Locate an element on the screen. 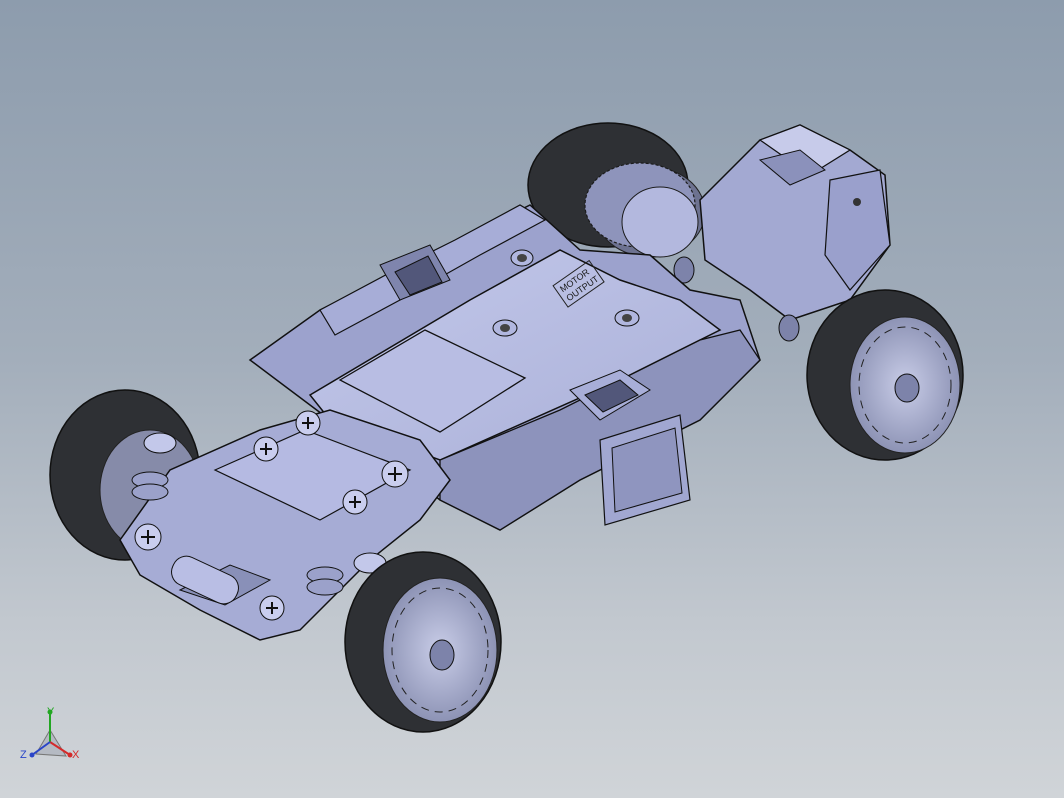  rear-right-wheel is located at coordinates (885, 375).